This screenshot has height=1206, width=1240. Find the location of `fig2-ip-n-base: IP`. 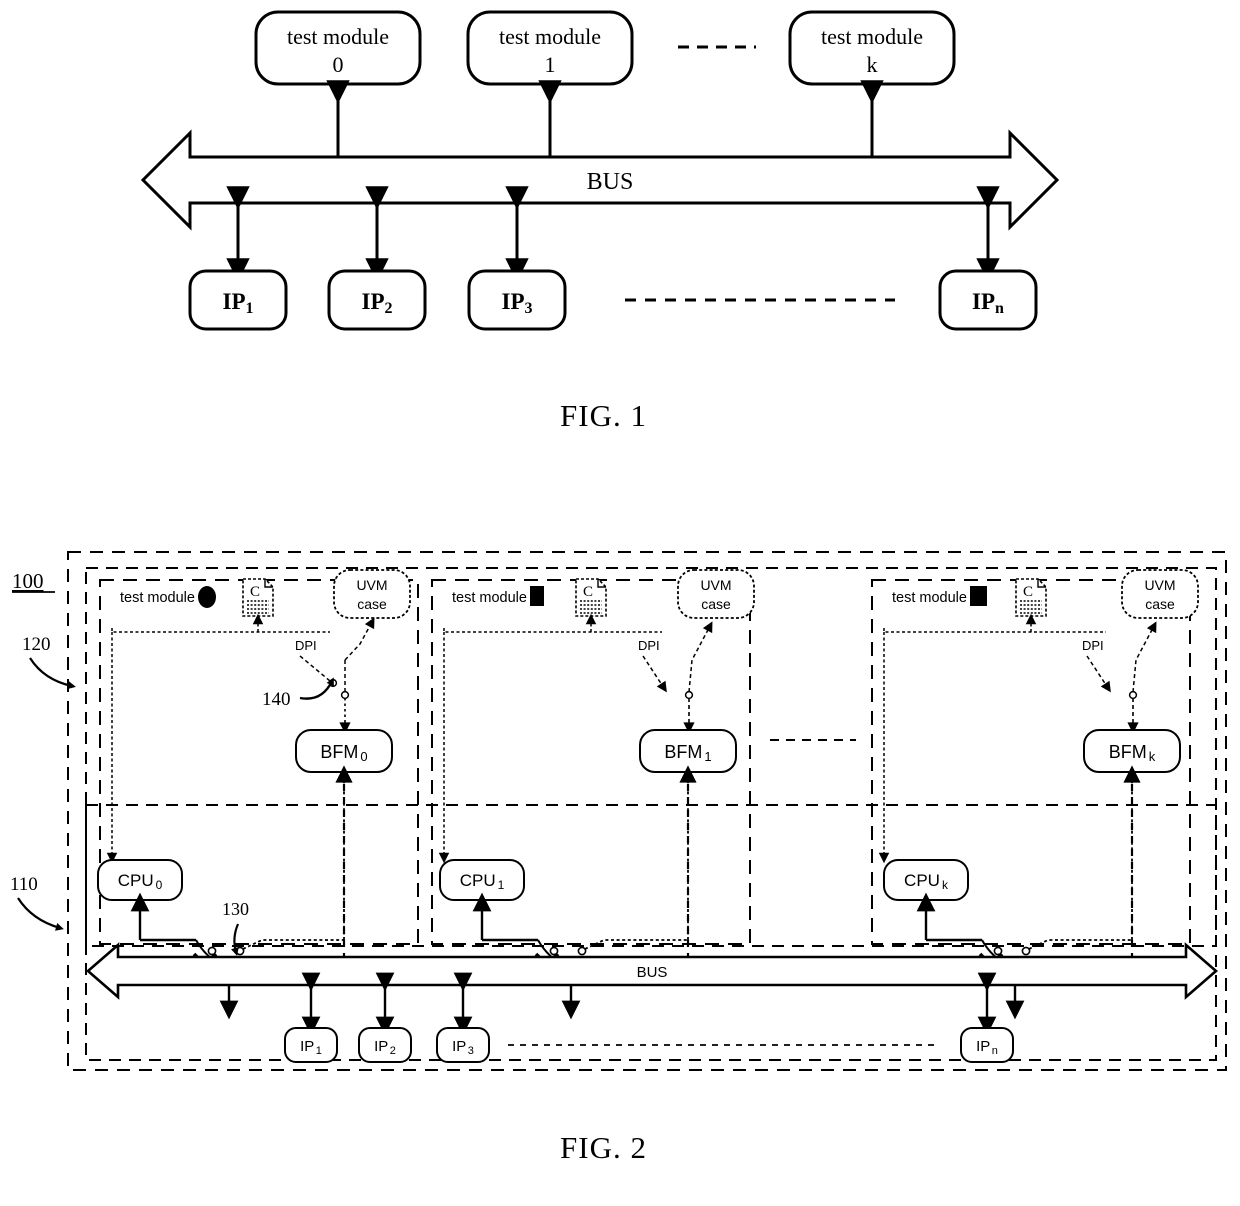

fig2-ip-n-base: IP is located at coordinates (983, 1046).